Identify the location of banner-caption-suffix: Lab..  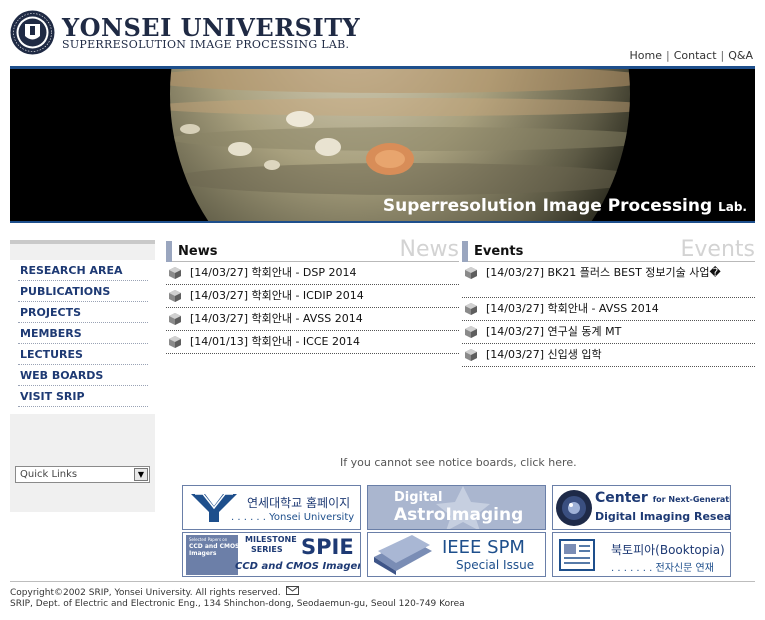
(732, 207).